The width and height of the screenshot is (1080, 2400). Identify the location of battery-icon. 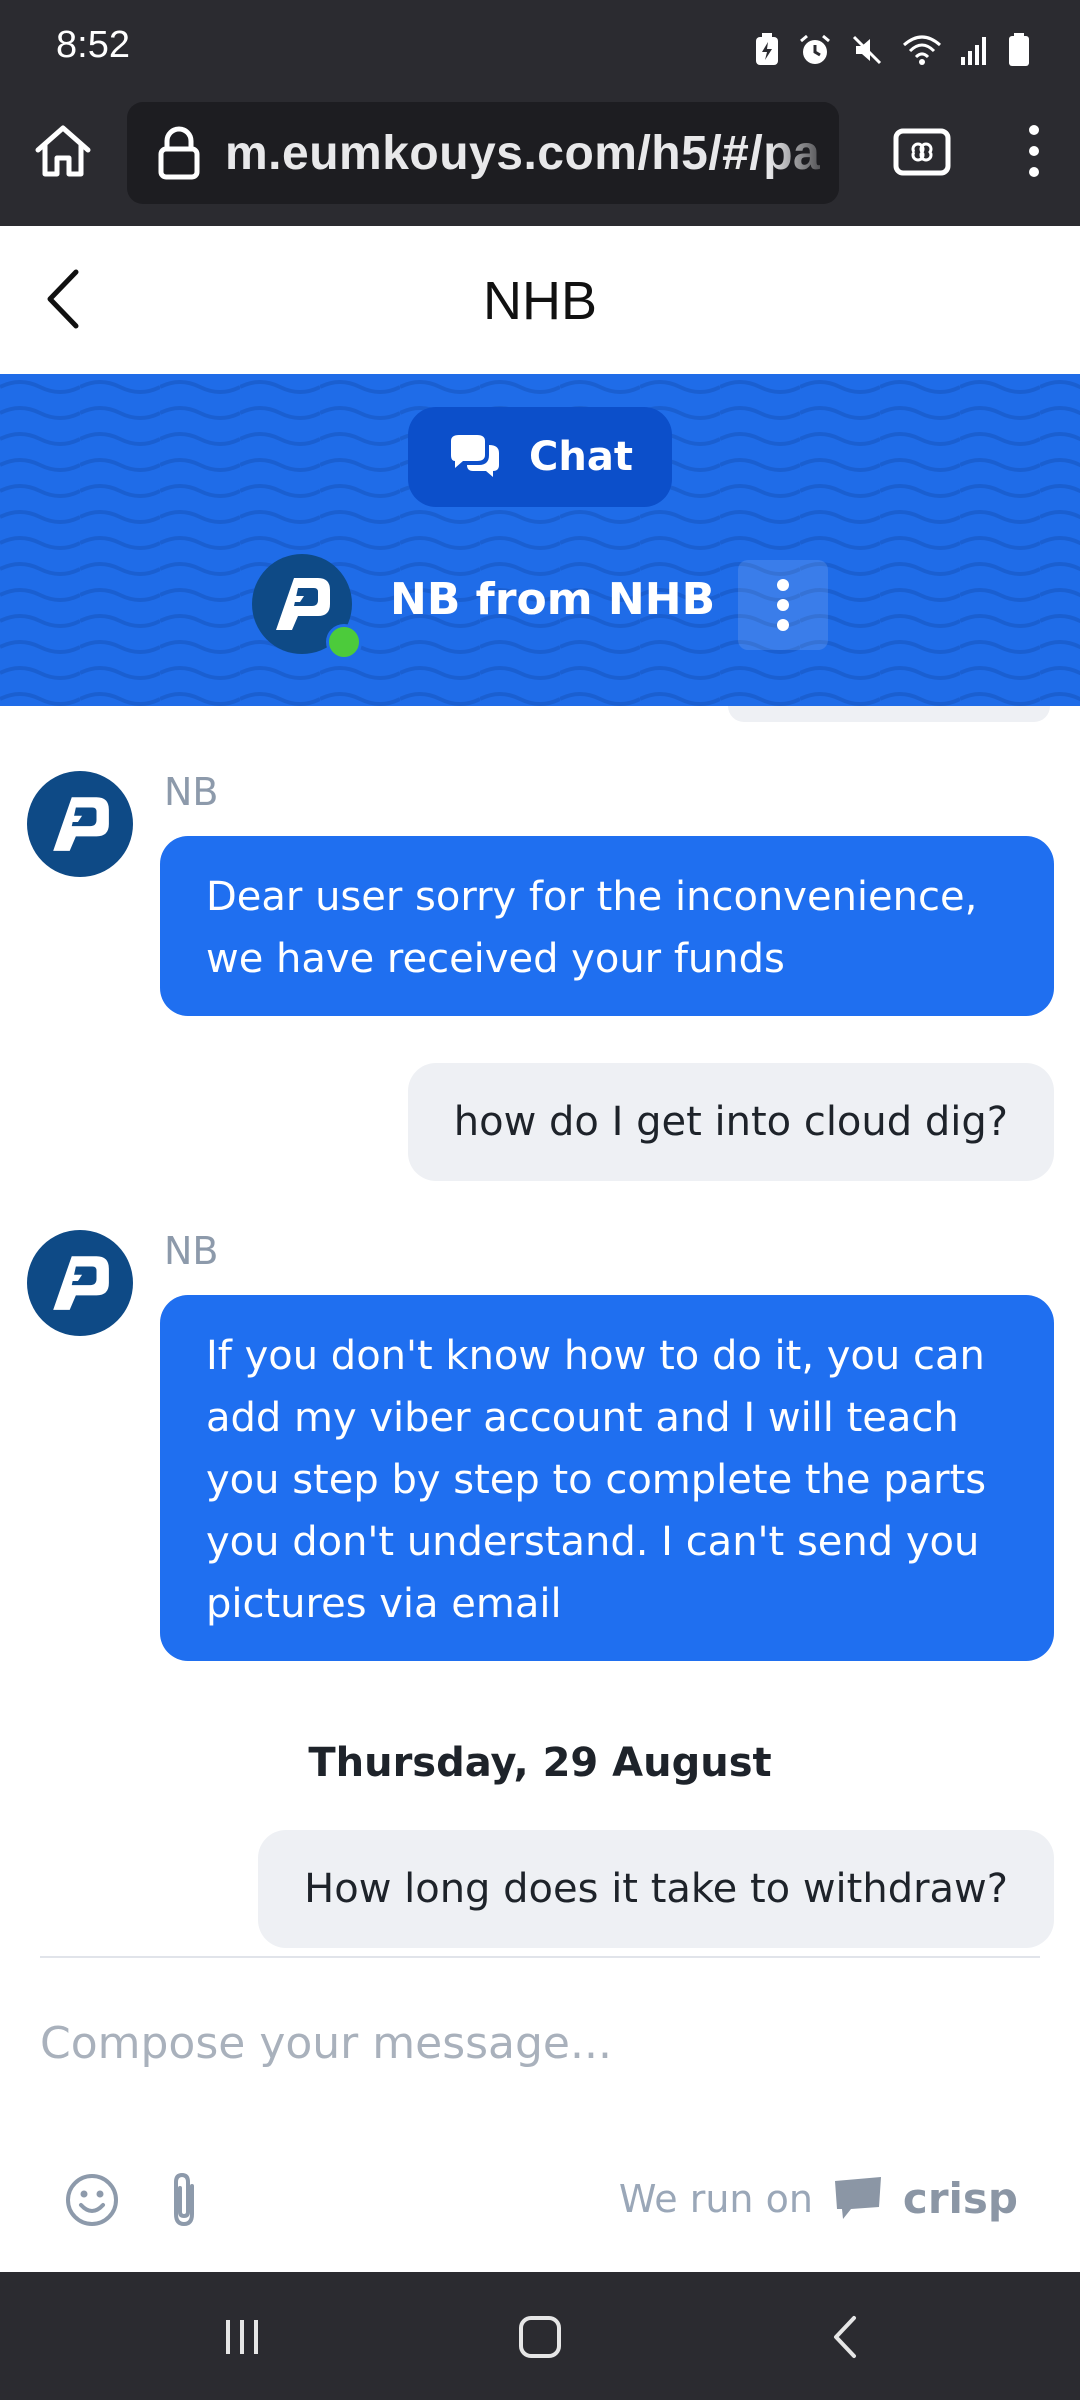
(1019, 49).